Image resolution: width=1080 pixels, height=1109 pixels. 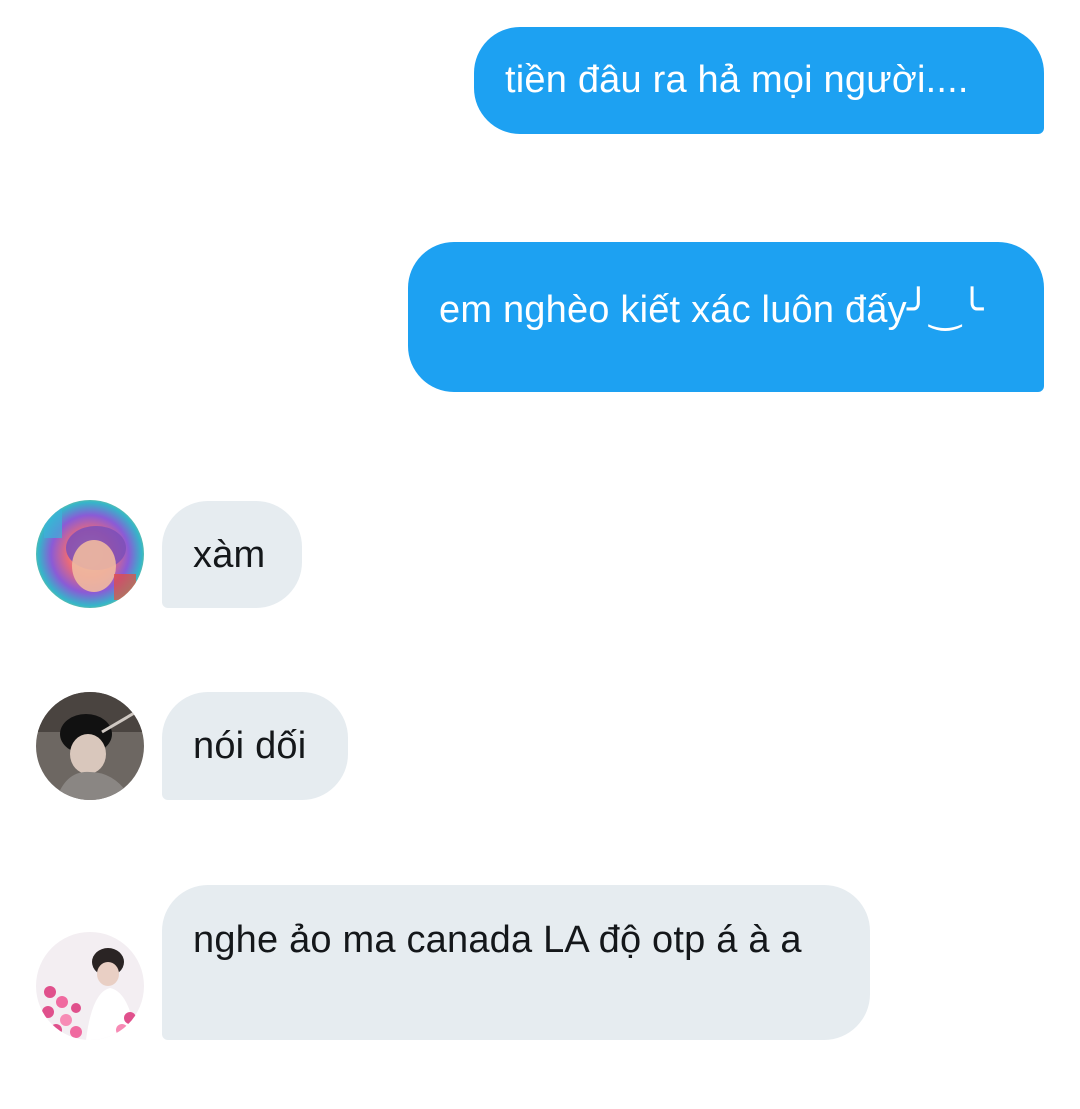 I want to click on outgoing-message-bubble: em nghèo kiết xác luôn đấy╯‿╰, so click(x=726, y=317).